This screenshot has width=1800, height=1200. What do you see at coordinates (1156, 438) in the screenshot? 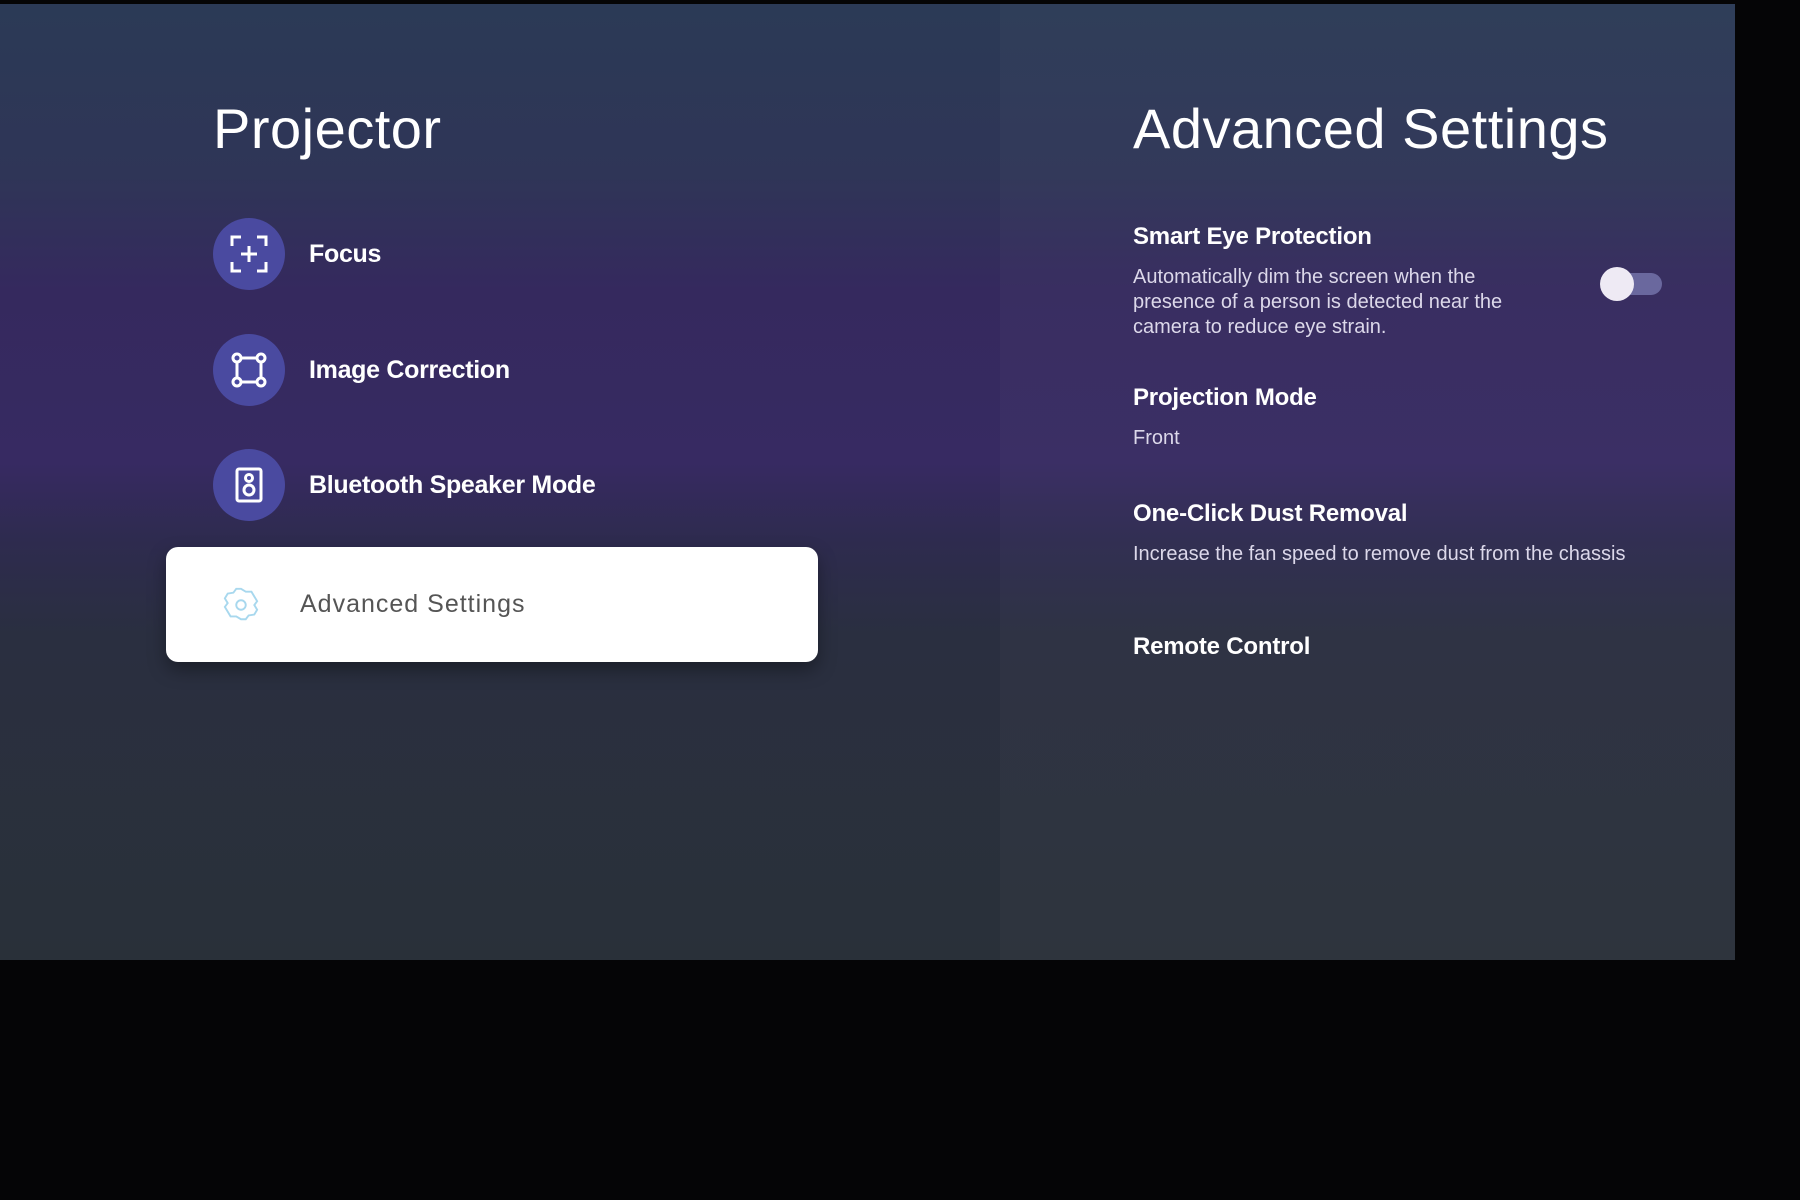
I see `setting-value: Front` at bounding box center [1156, 438].